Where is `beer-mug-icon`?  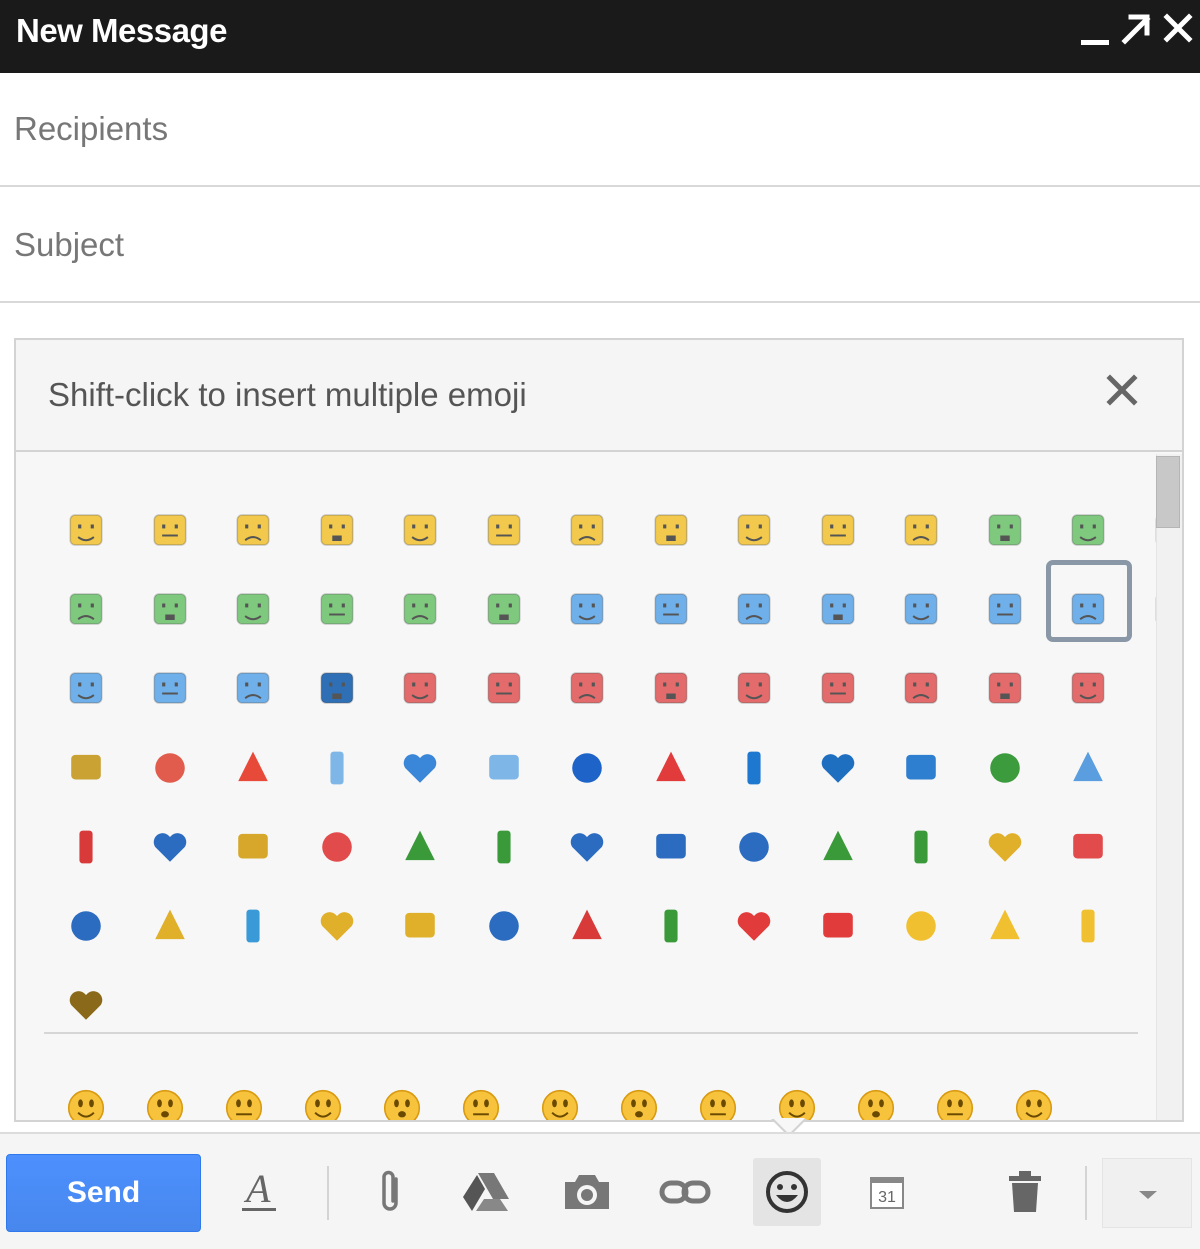
beer-mug-icon is located at coordinates (337, 926).